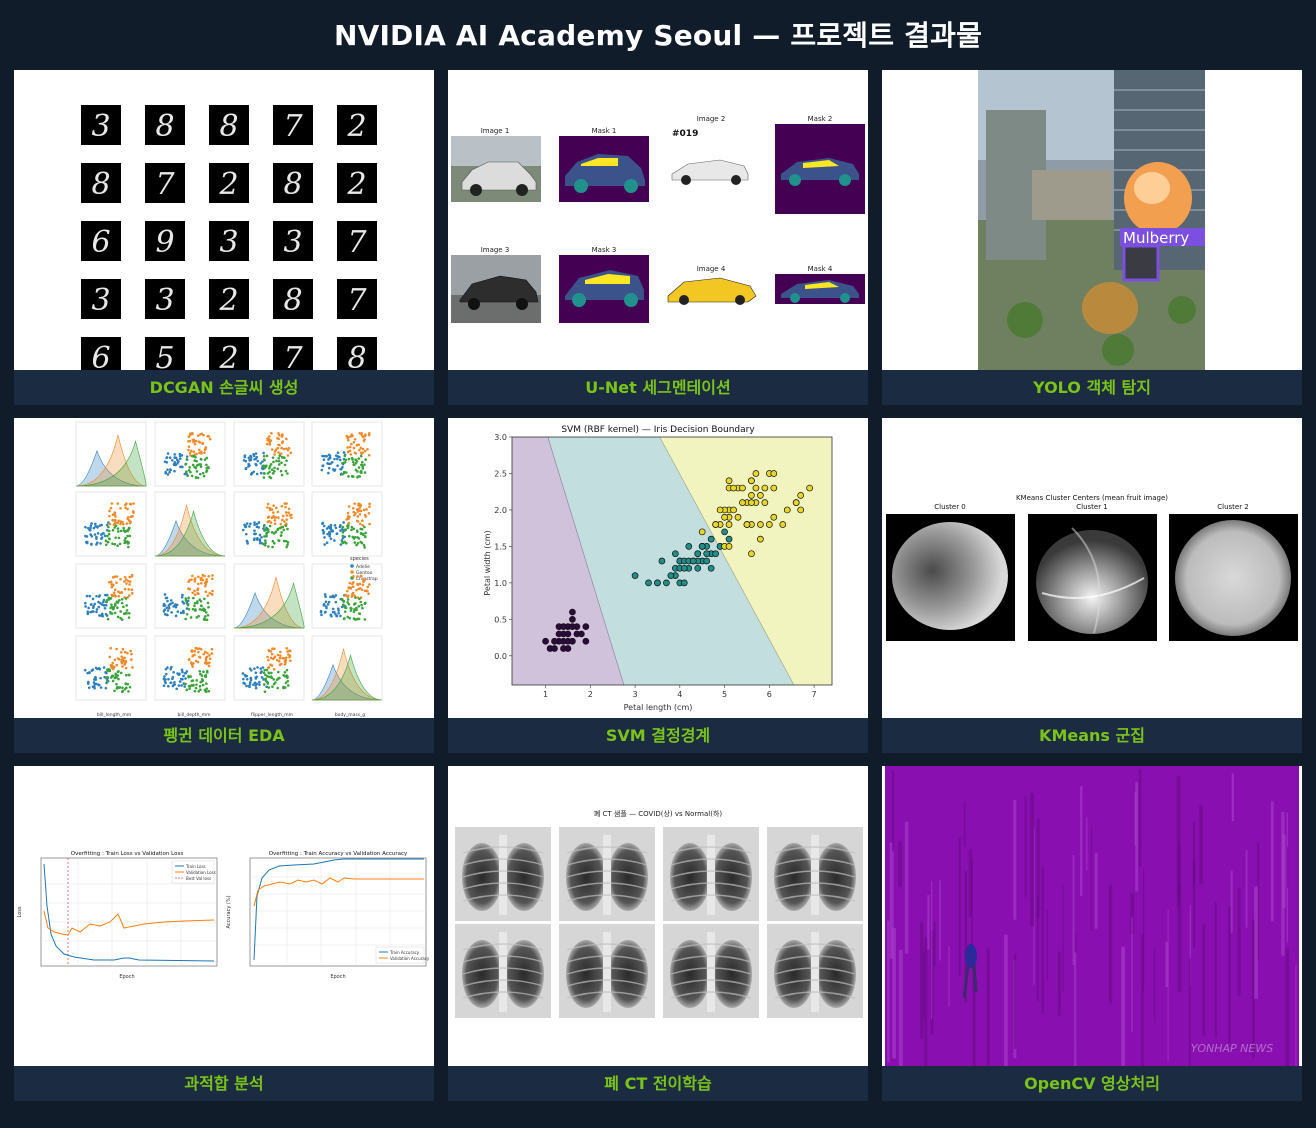 Image resolution: width=1316 pixels, height=1128 pixels. What do you see at coordinates (228, 242) in the screenshot?
I see `generated-digit-glyph: 3` at bounding box center [228, 242].